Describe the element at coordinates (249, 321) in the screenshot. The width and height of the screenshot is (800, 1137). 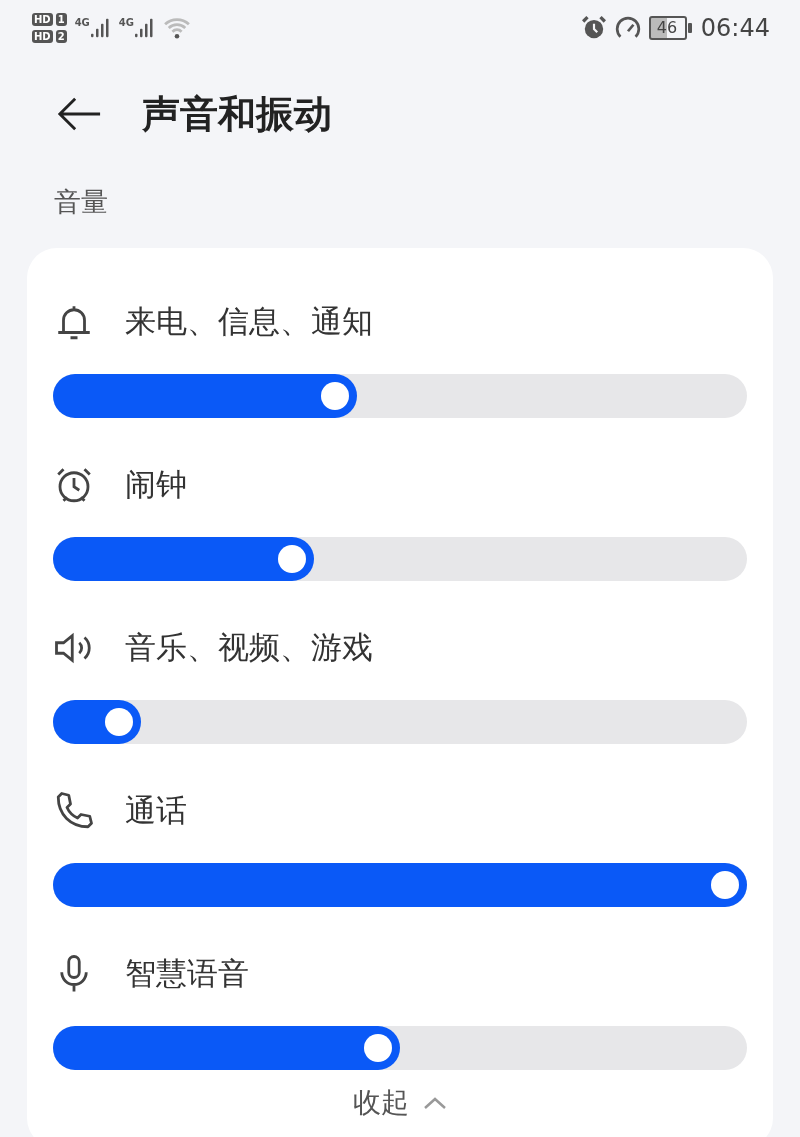
I see `volume-label: 来电、信息、通知` at that location.